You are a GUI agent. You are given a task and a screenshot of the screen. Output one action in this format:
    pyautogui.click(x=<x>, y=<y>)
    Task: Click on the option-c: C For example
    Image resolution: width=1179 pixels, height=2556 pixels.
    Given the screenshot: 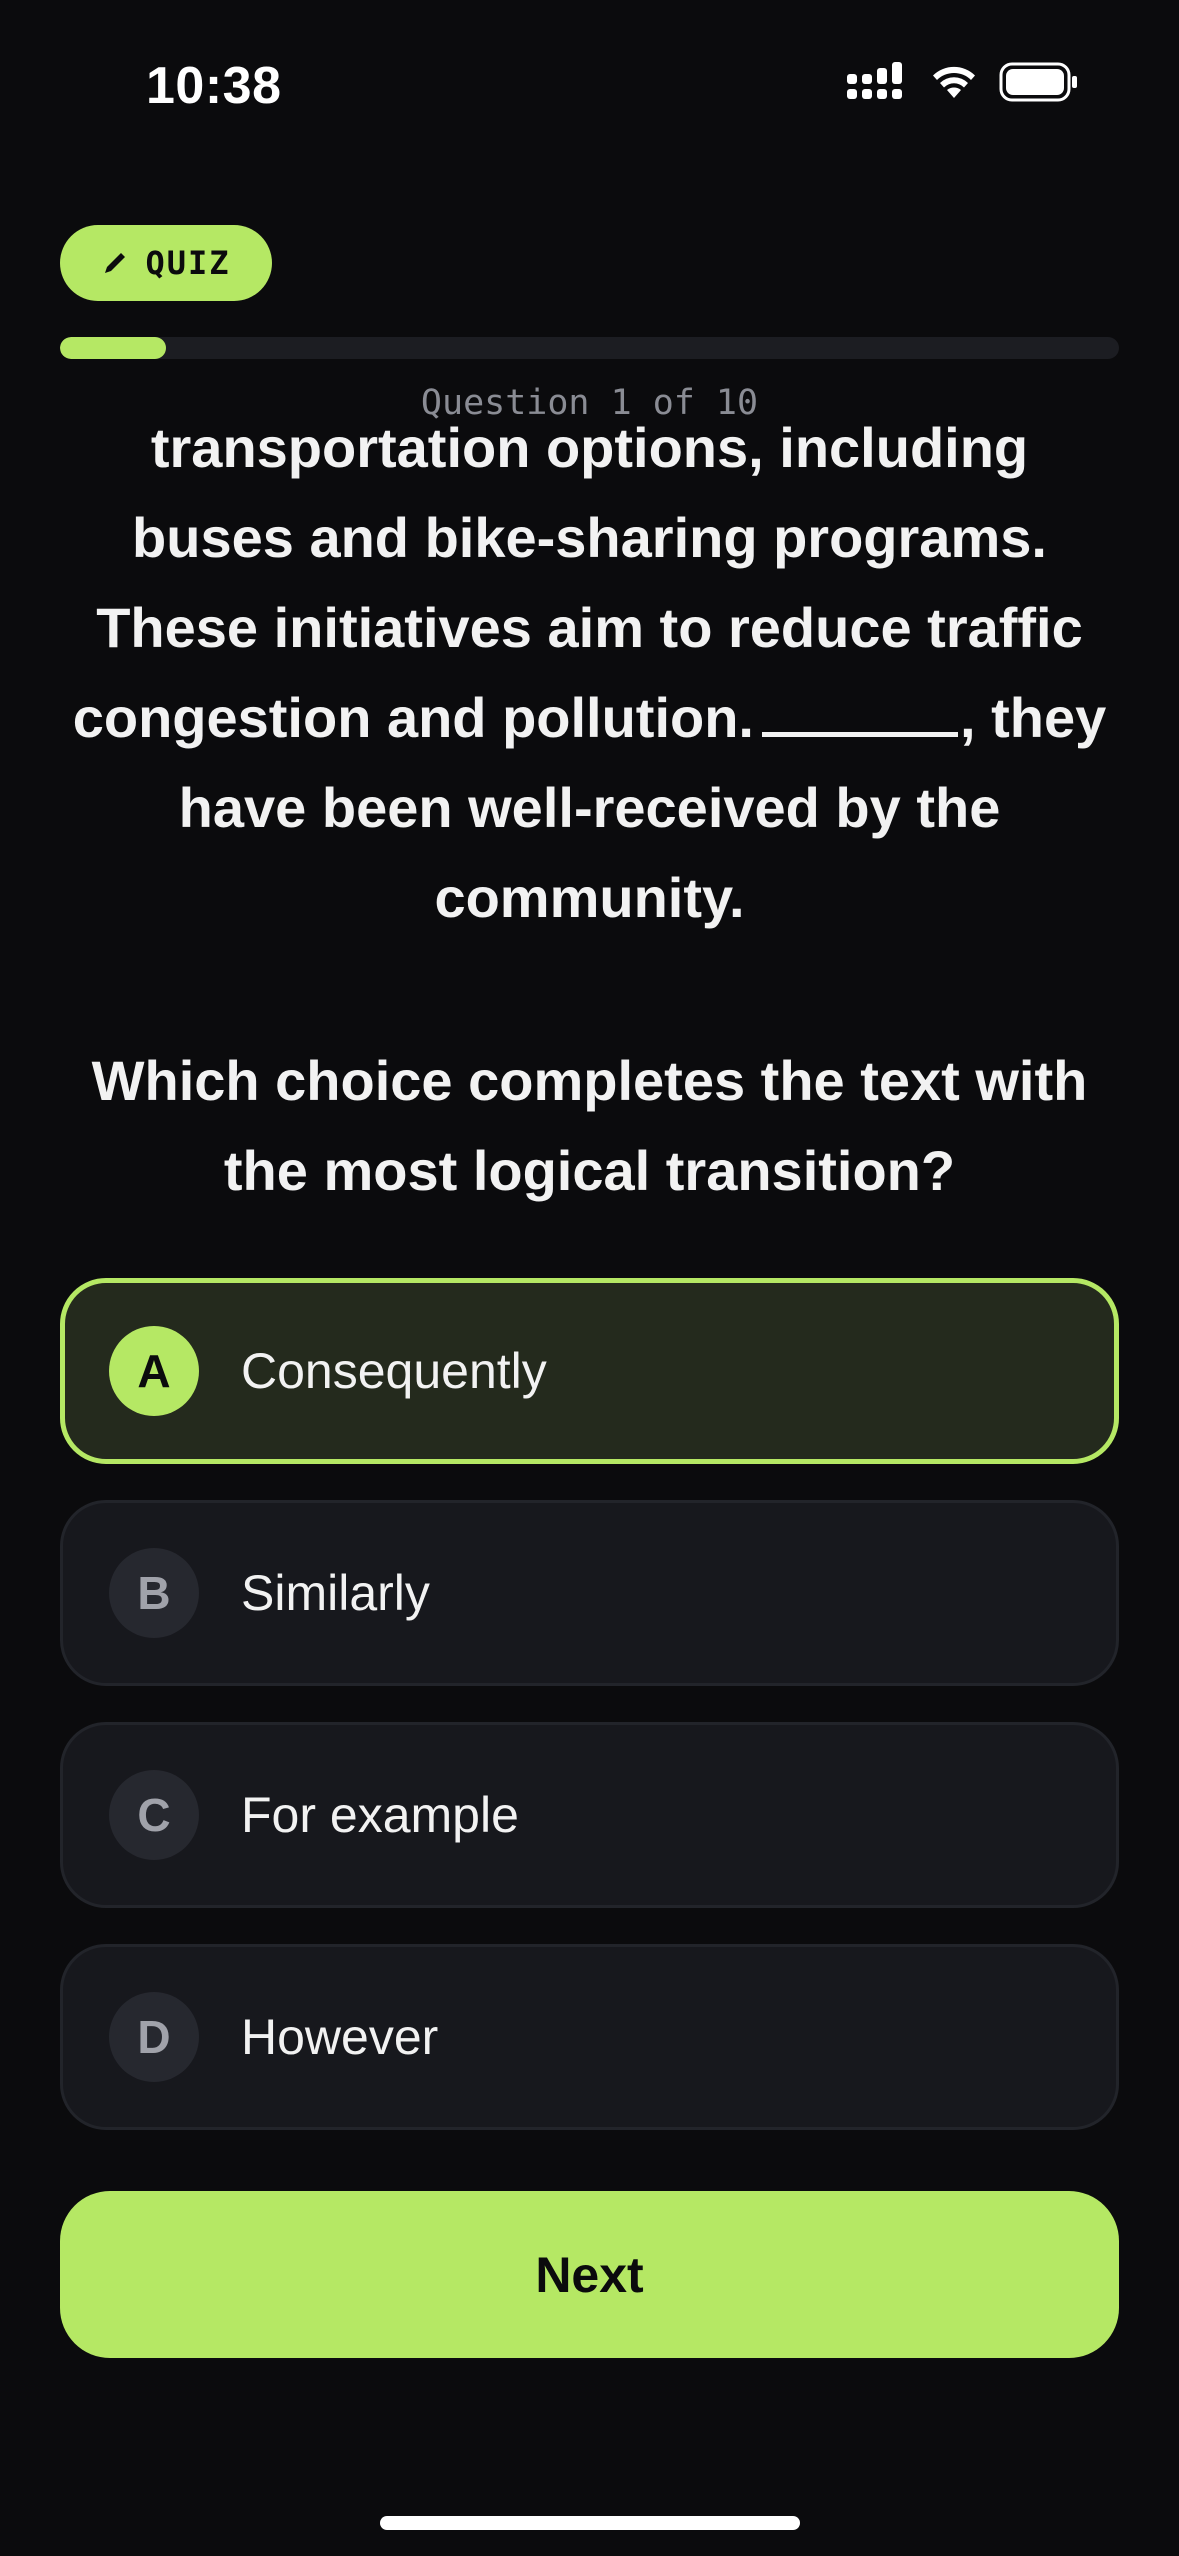 What is the action you would take?
    pyautogui.click(x=589, y=1815)
    